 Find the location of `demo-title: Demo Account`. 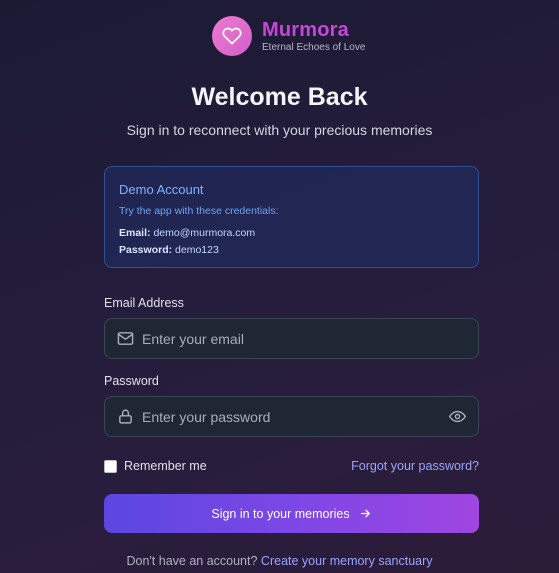

demo-title: Demo Account is located at coordinates (161, 189).